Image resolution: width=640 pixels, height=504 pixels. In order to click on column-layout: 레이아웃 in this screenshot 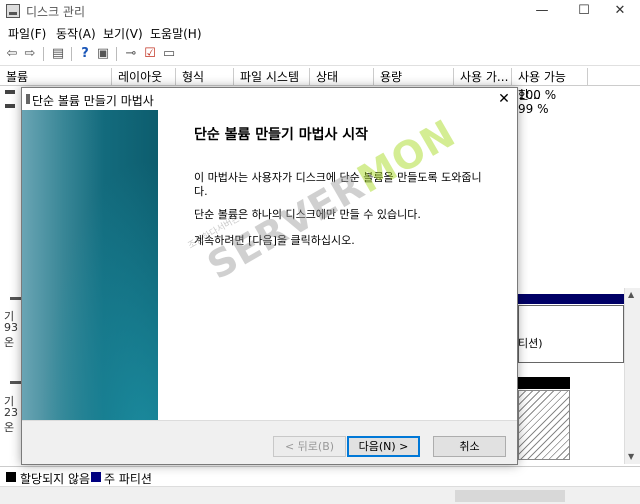, I will do `click(144, 77)`.